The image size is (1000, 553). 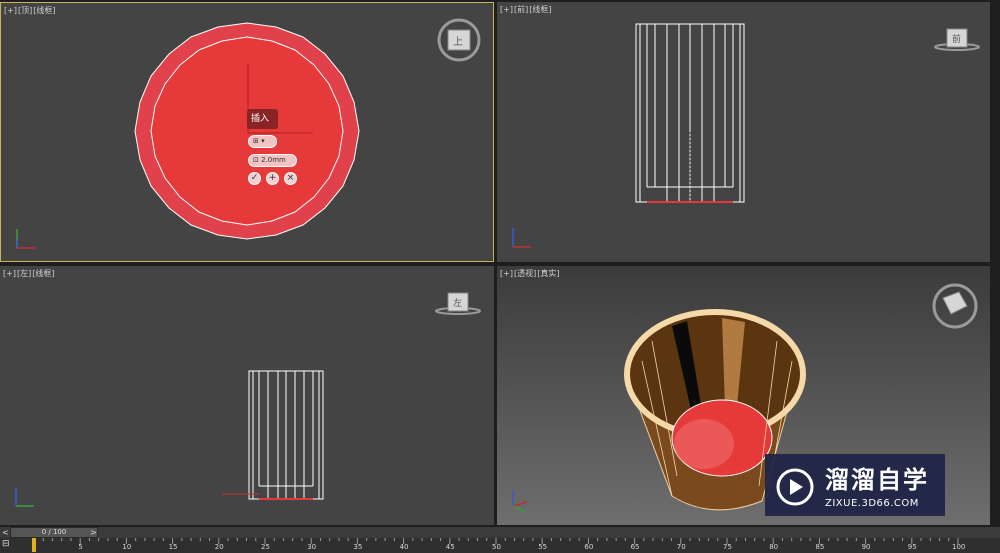 What do you see at coordinates (457, 302) in the screenshot?
I see `viewcube-left-label: 左` at bounding box center [457, 302].